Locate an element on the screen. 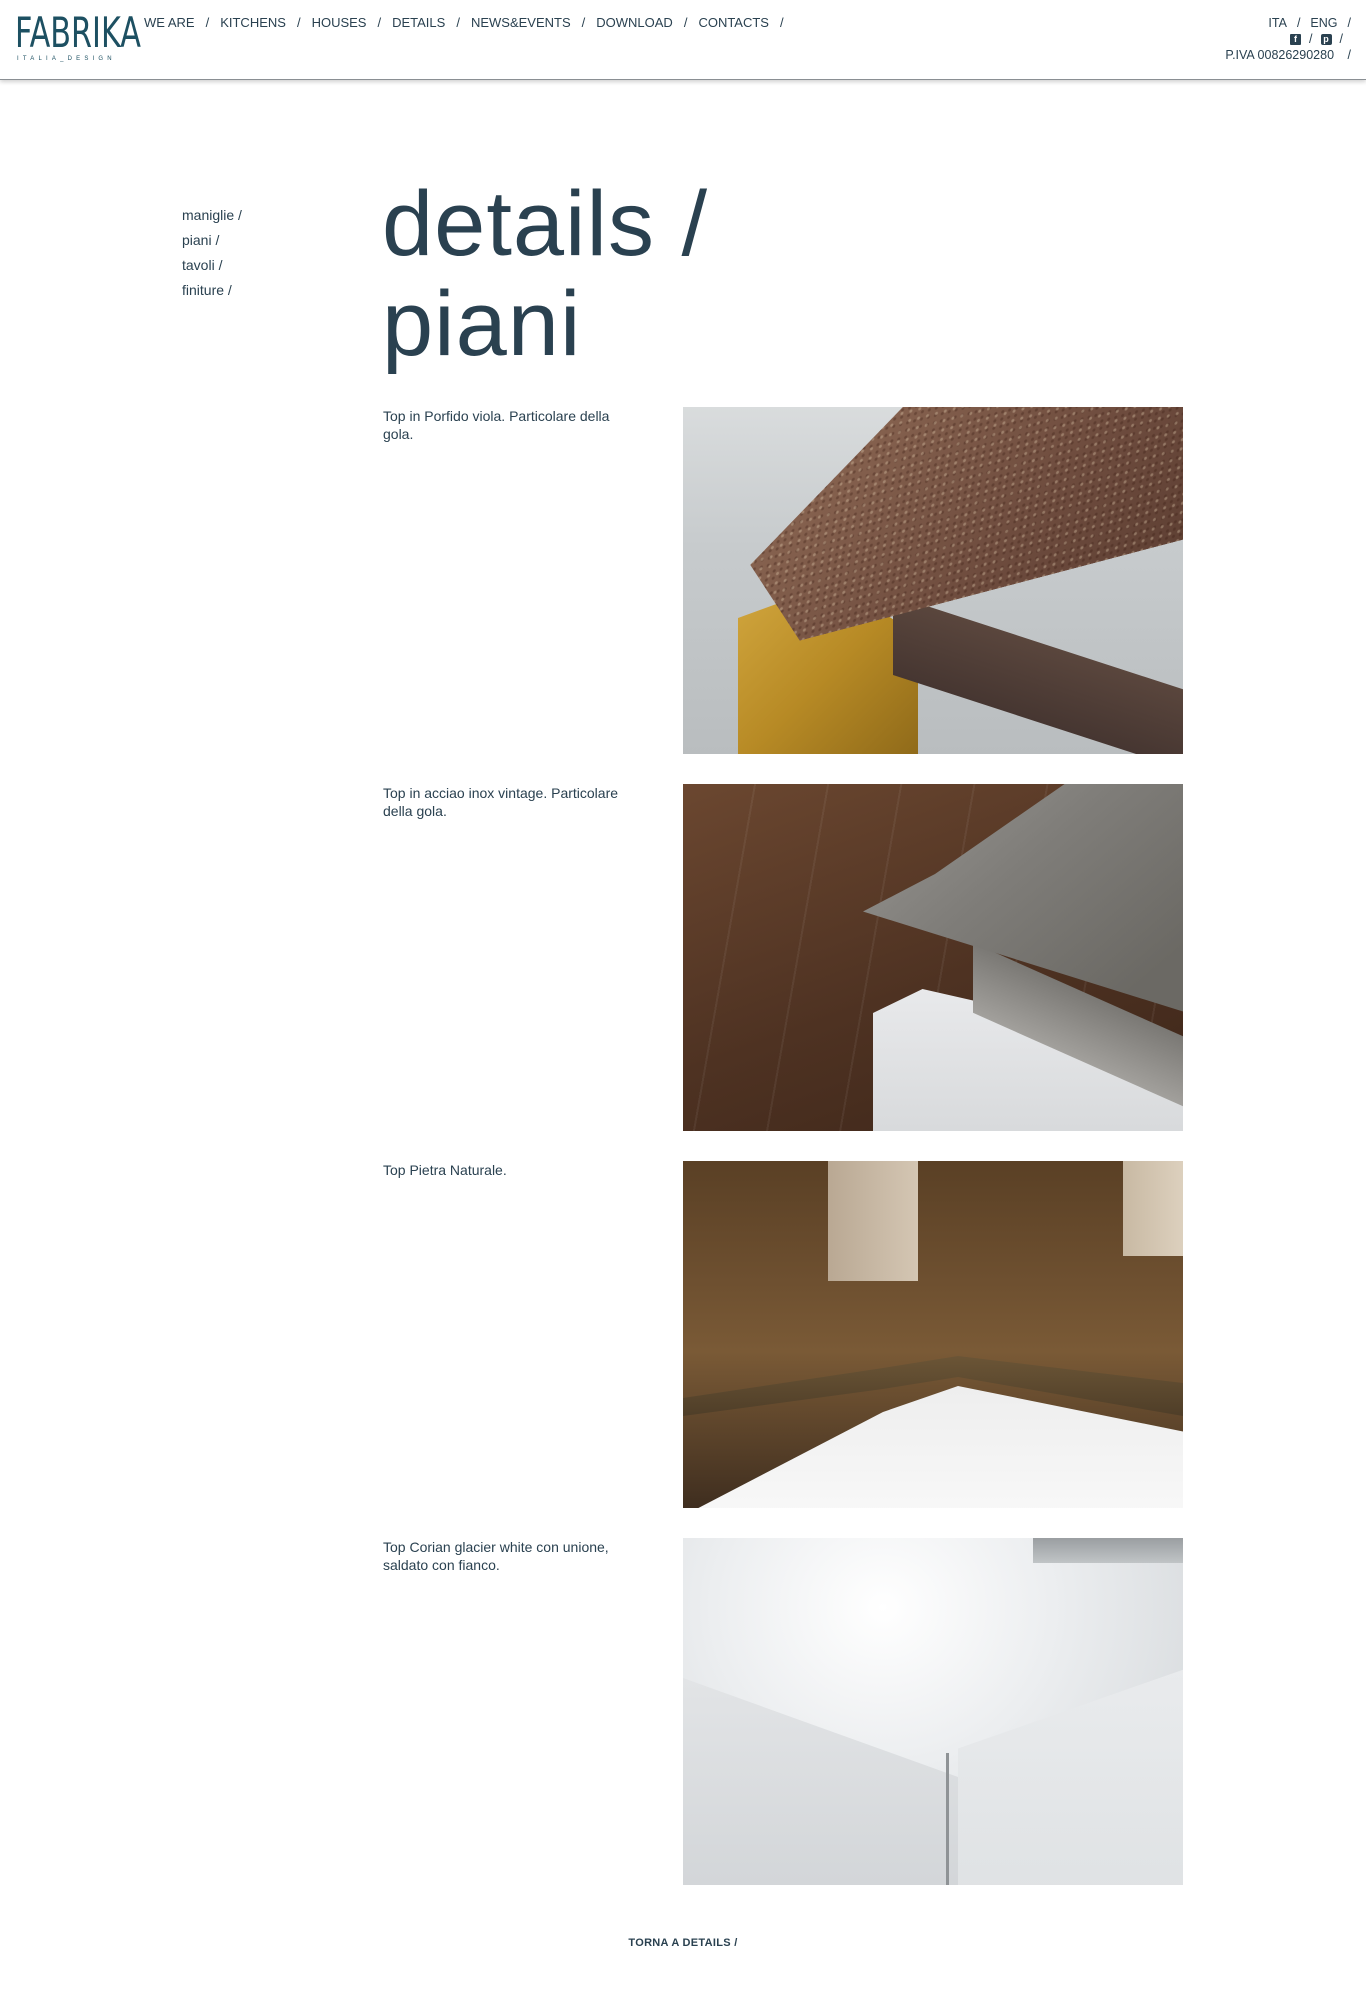 The image size is (1366, 1999). page-title-line-1: details / is located at coordinates (545, 224).